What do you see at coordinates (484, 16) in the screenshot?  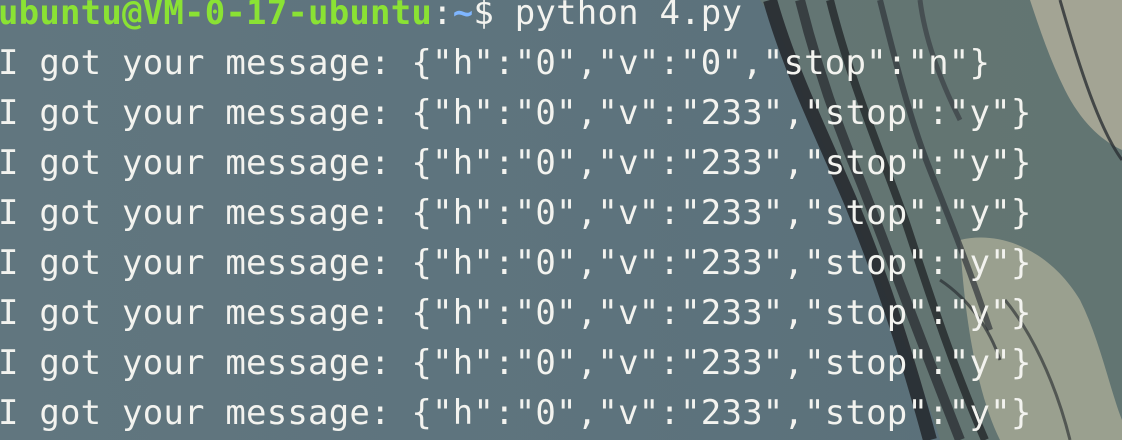 I see `prompt-symbol: $` at bounding box center [484, 16].